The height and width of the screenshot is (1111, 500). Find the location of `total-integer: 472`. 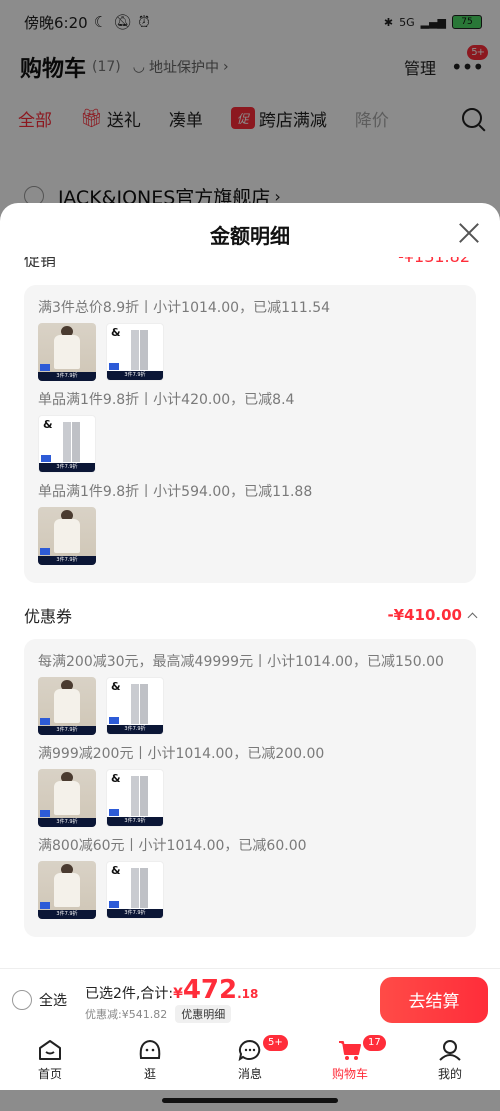

total-integer: 472 is located at coordinates (210, 989).